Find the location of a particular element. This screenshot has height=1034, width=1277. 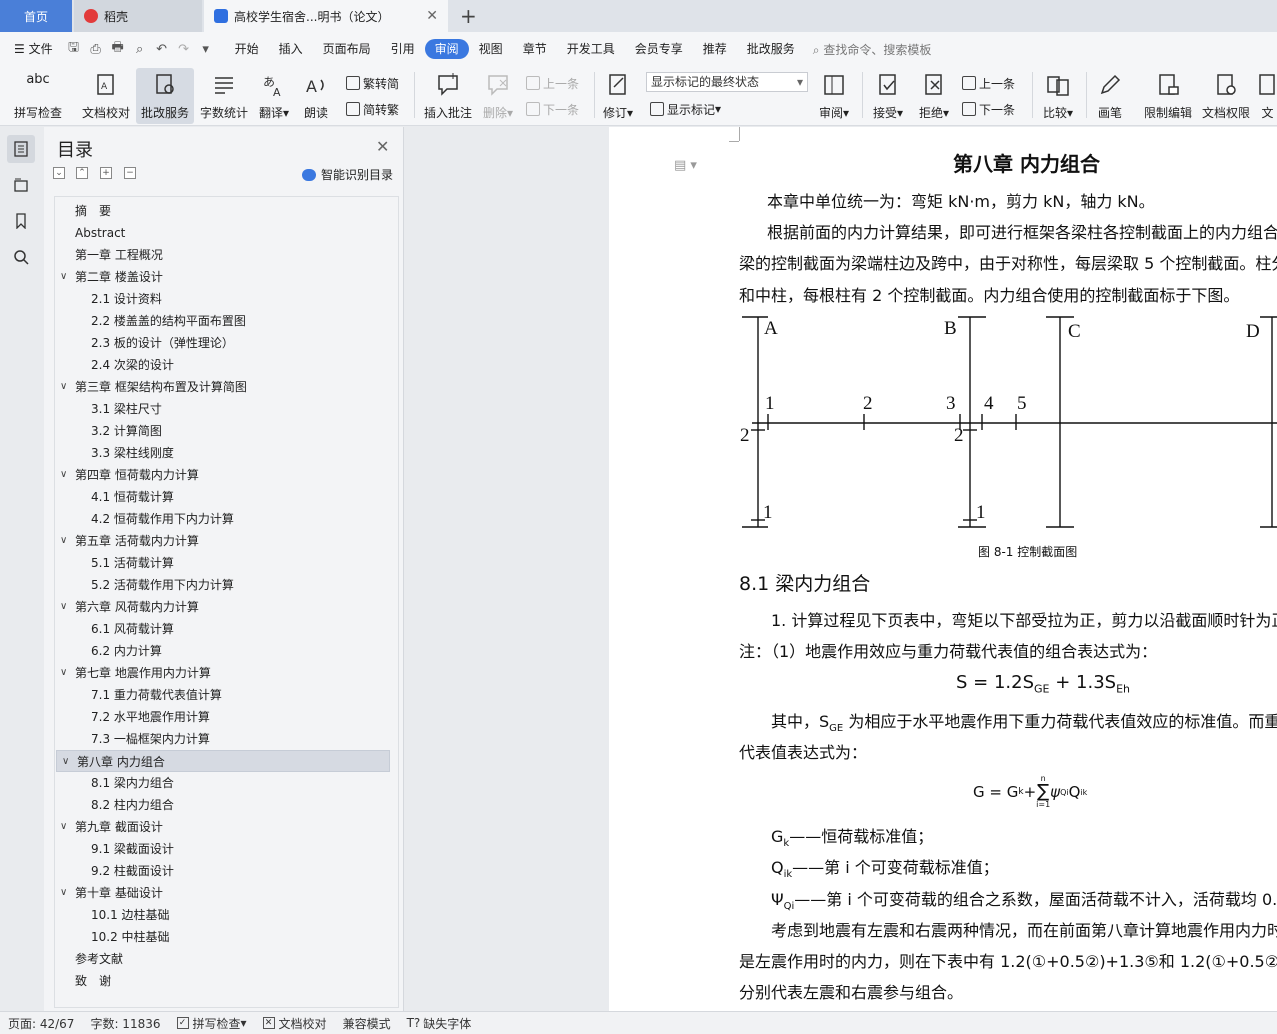

new-tab-button: + is located at coordinates (468, 16).